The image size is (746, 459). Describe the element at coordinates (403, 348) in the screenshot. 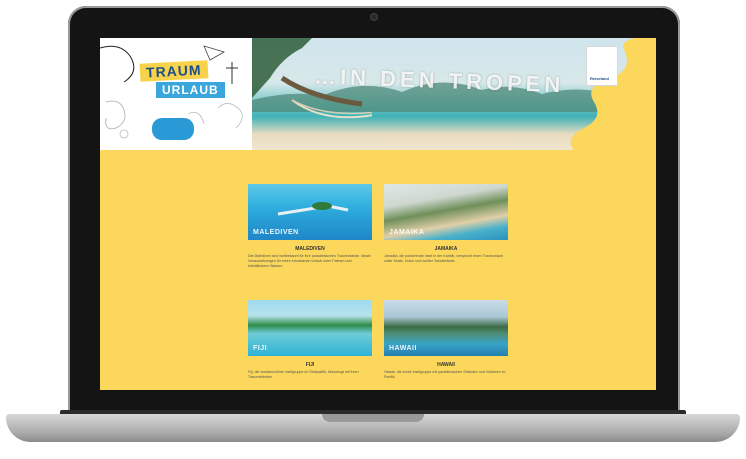

I see `card-image-label: HAWAII` at that location.